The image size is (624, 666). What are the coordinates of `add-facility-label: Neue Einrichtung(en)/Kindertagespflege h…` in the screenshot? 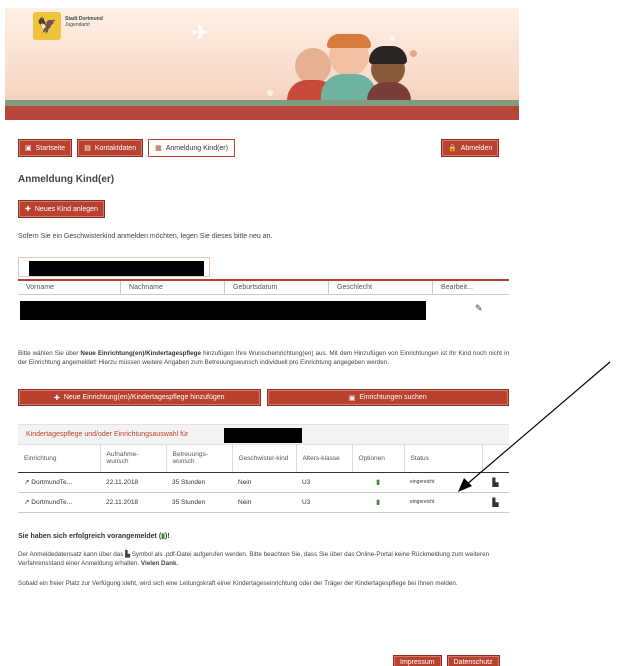 It's located at (144, 397).